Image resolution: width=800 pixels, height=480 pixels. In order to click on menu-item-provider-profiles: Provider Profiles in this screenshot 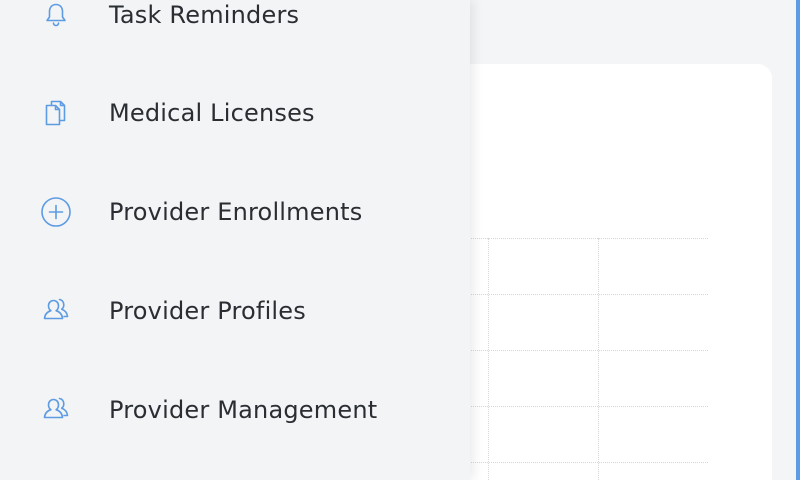, I will do `click(235, 311)`.